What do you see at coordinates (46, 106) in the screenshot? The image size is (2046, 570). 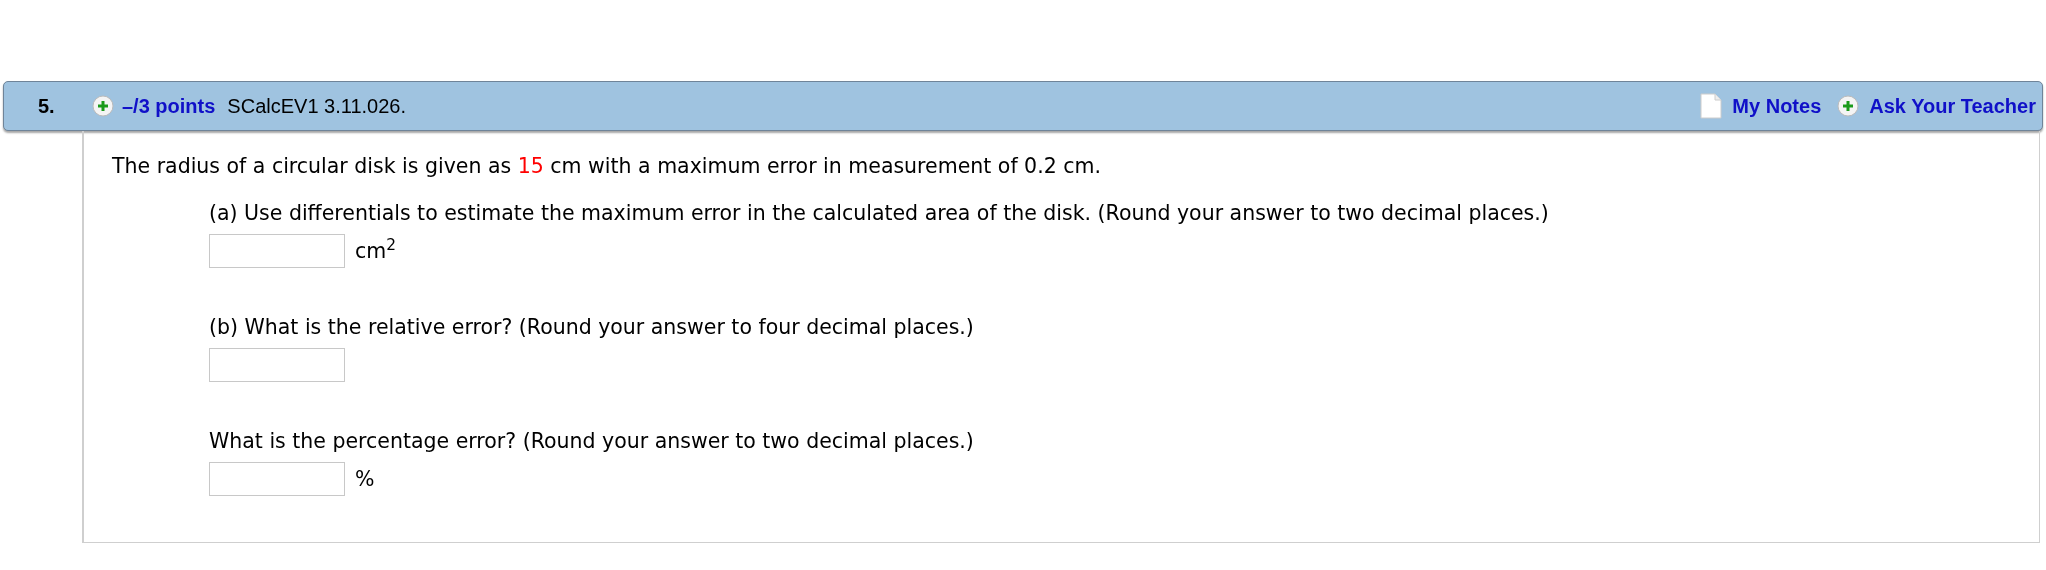 I see `question-number: 5.` at bounding box center [46, 106].